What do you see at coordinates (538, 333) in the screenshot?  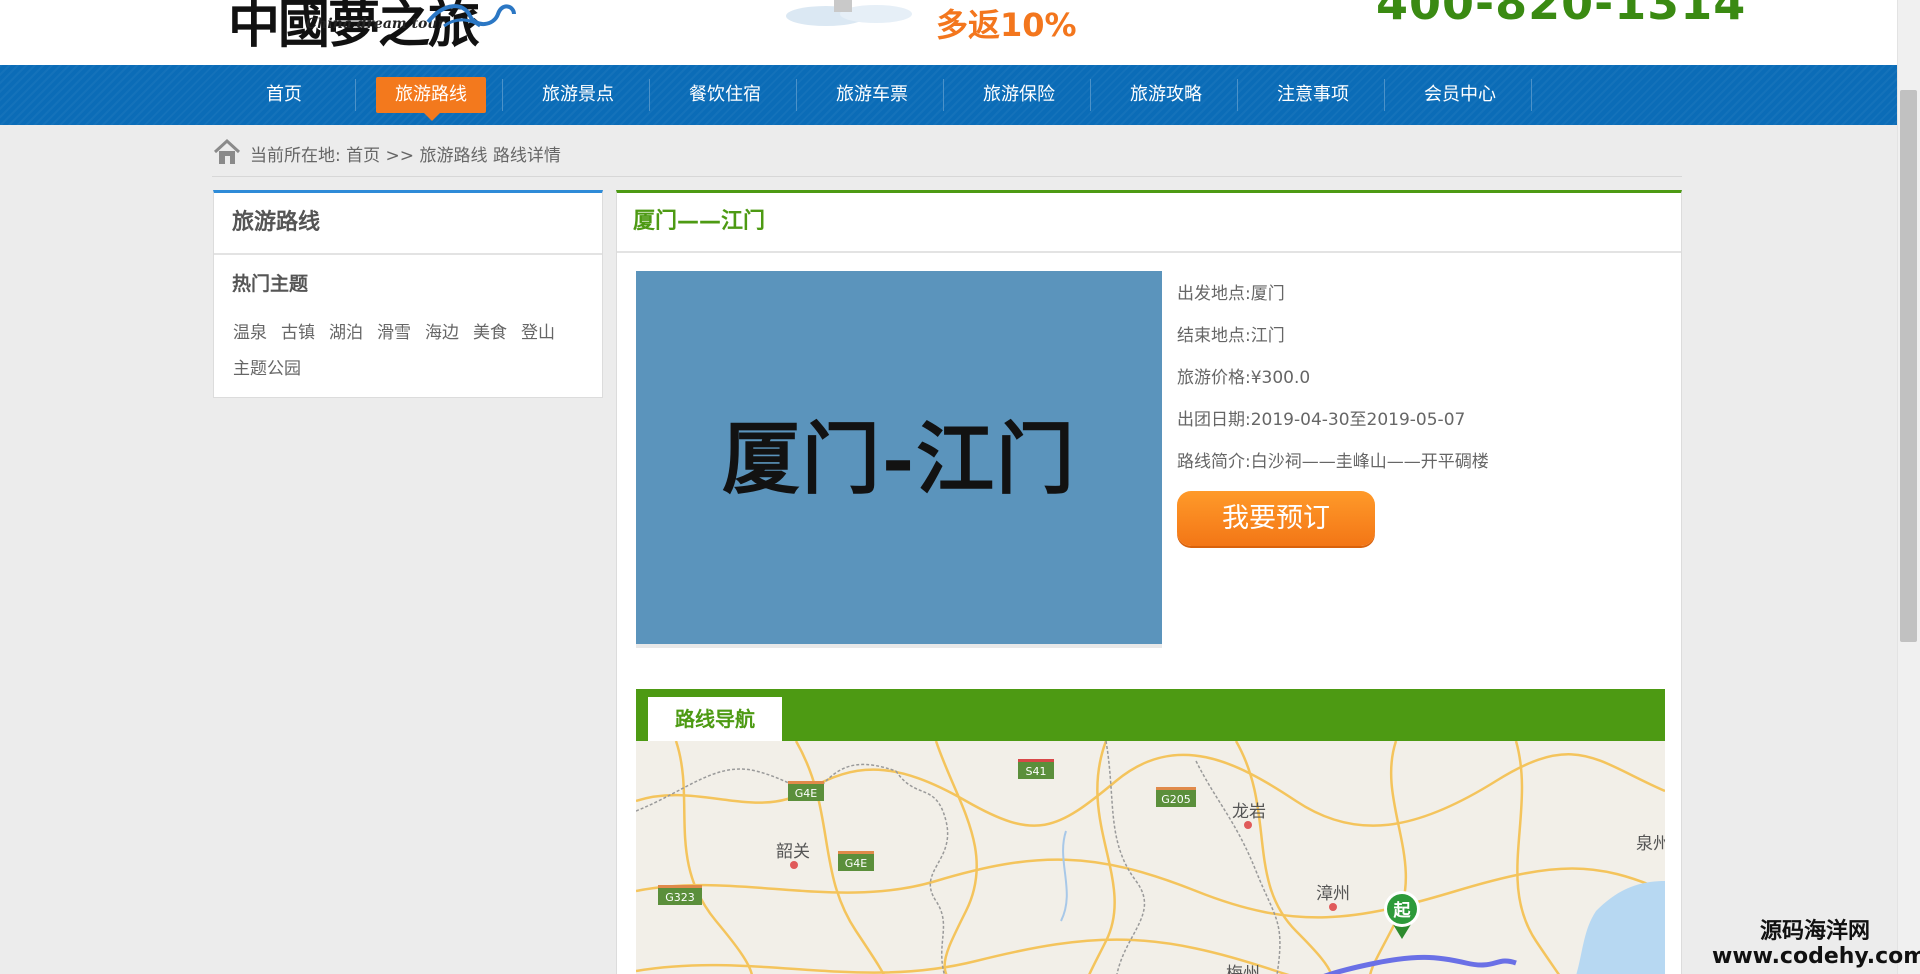 I see `theme-tag: 登山` at bounding box center [538, 333].